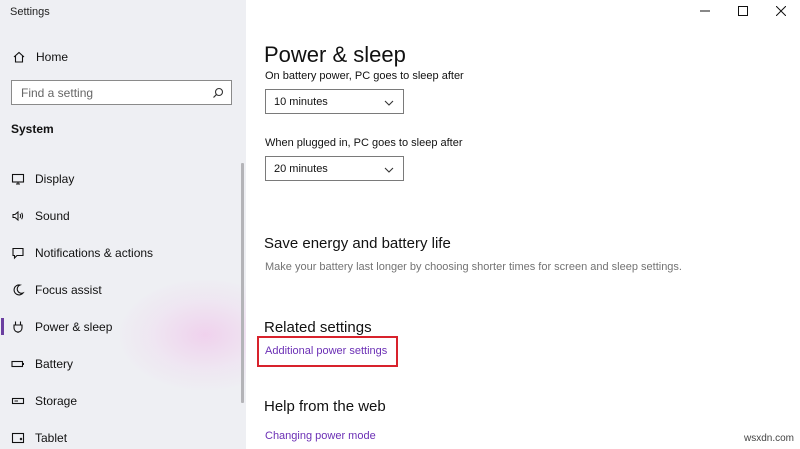 The image size is (800, 449). I want to click on plugged-sleep-dropdown: 20 minutes, so click(334, 168).